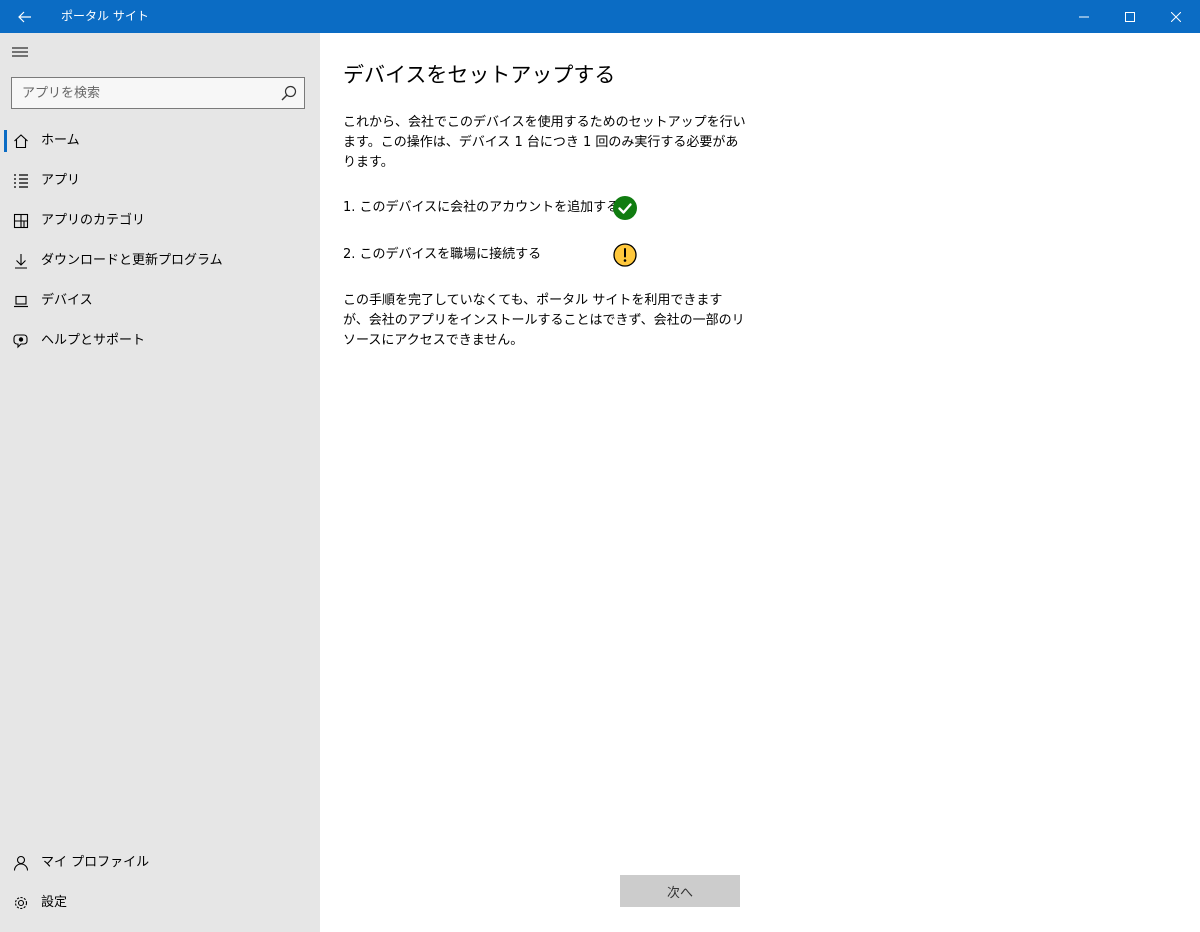 The height and width of the screenshot is (932, 1200). I want to click on page-title: デバイスをセットアップする, so click(479, 75).